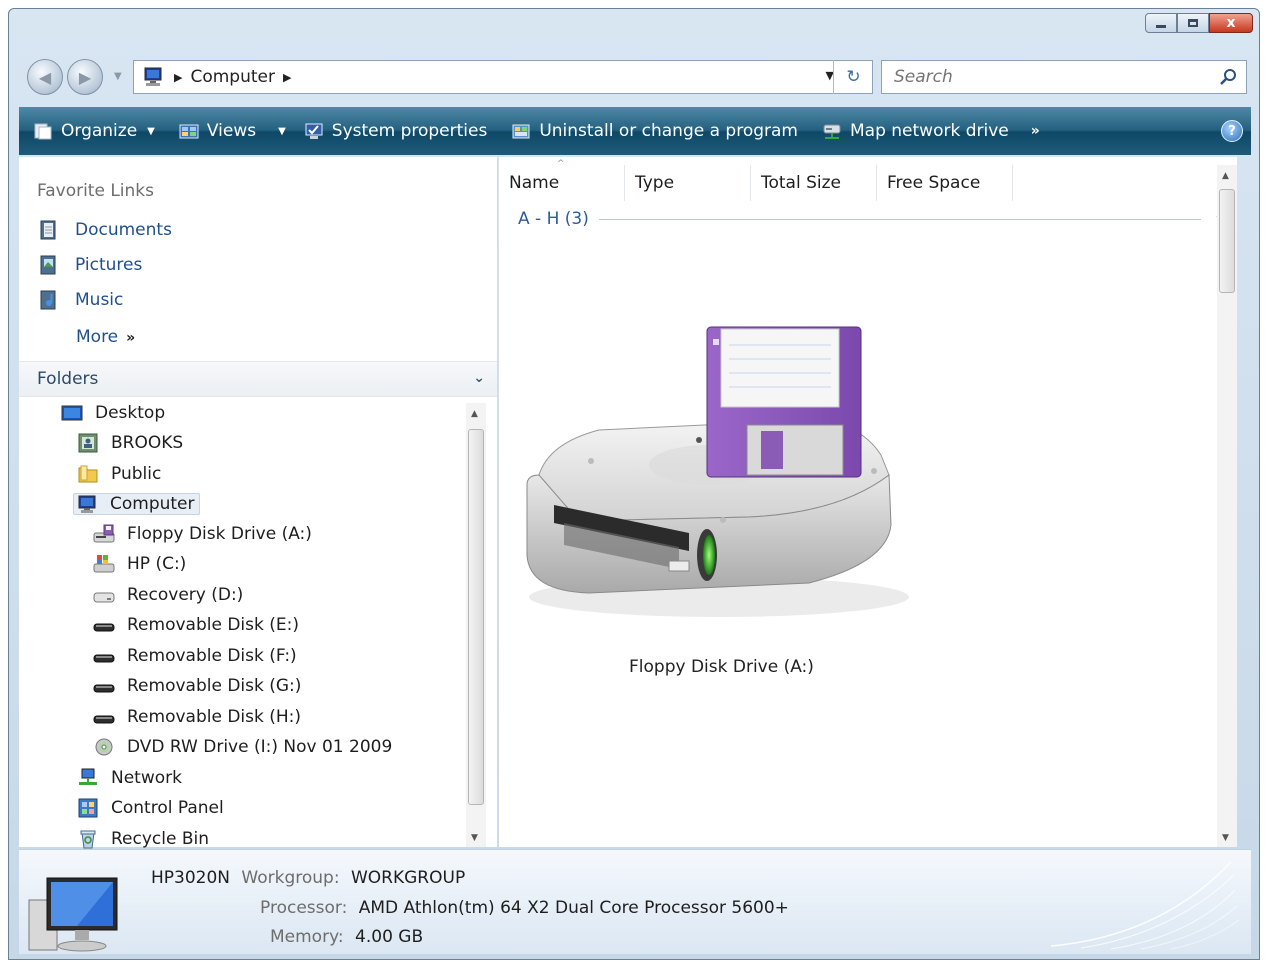 The height and width of the screenshot is (963, 1268). I want to click on hard-drive-icon, so click(104, 597).